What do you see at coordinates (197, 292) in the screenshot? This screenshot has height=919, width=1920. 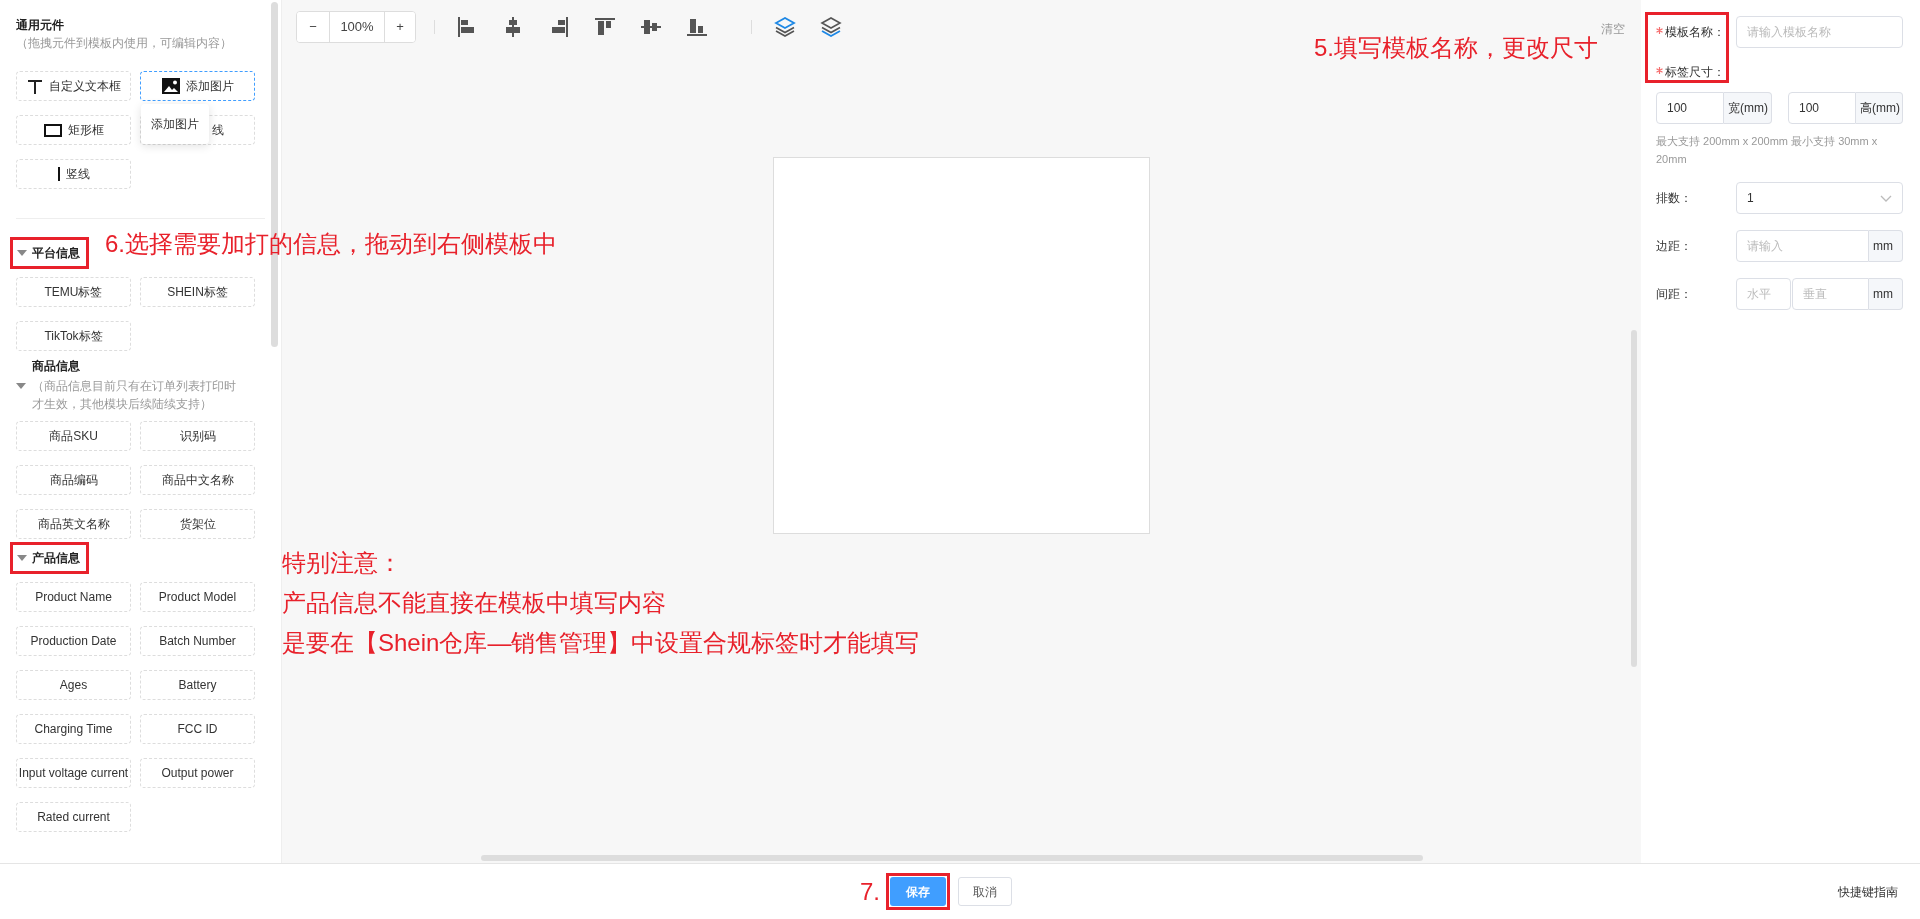 I see `element-button: SHEIN标签` at bounding box center [197, 292].